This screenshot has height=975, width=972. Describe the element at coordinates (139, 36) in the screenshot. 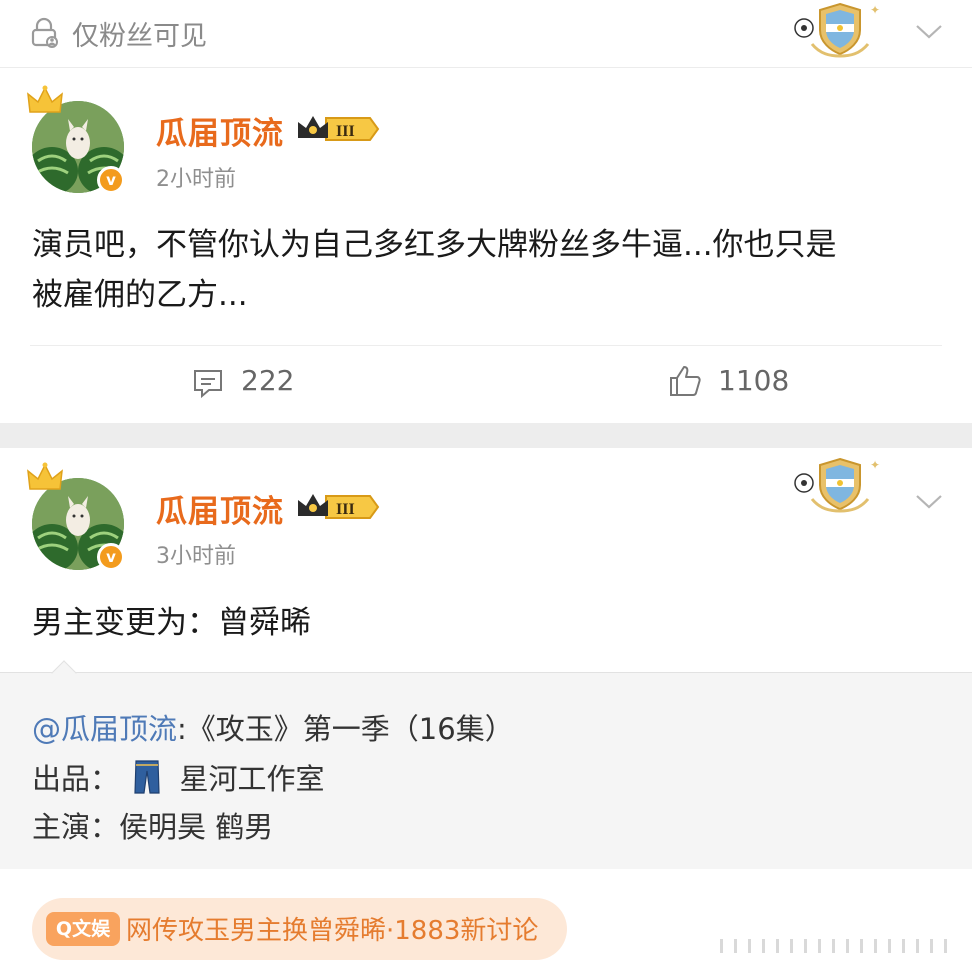

I see `visibility-label: 仅粉丝可见` at that location.